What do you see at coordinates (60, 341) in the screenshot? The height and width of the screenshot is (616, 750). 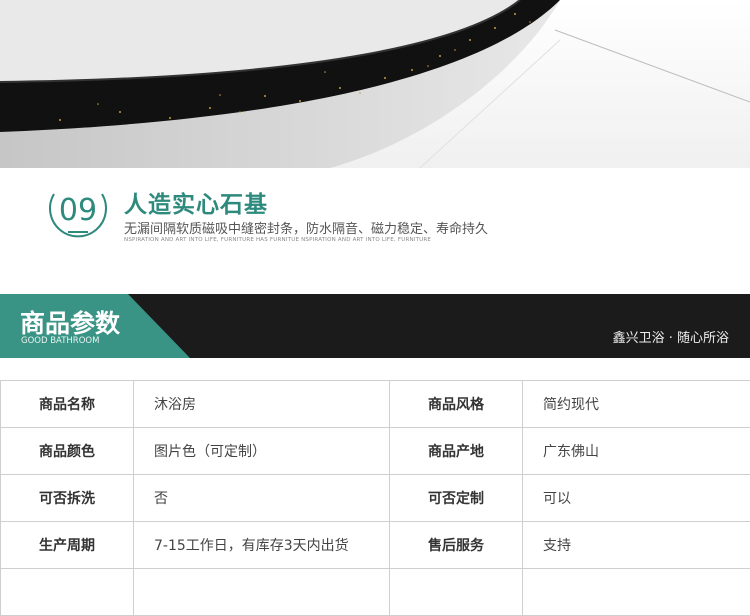 I see `banner-subtitle: GOOD BATHROOM` at bounding box center [60, 341].